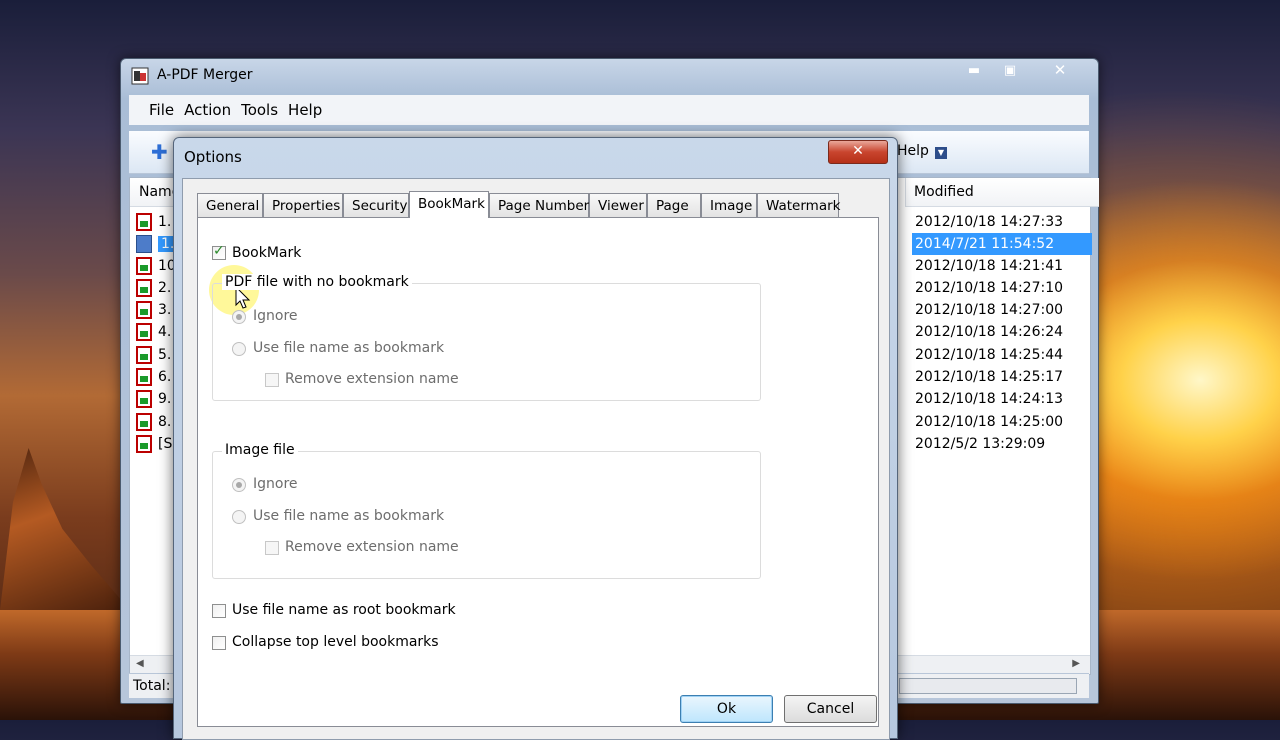 This screenshot has height=740, width=1280. I want to click on modified-cell: 2012/10/18 14:25:00, so click(1002, 422).